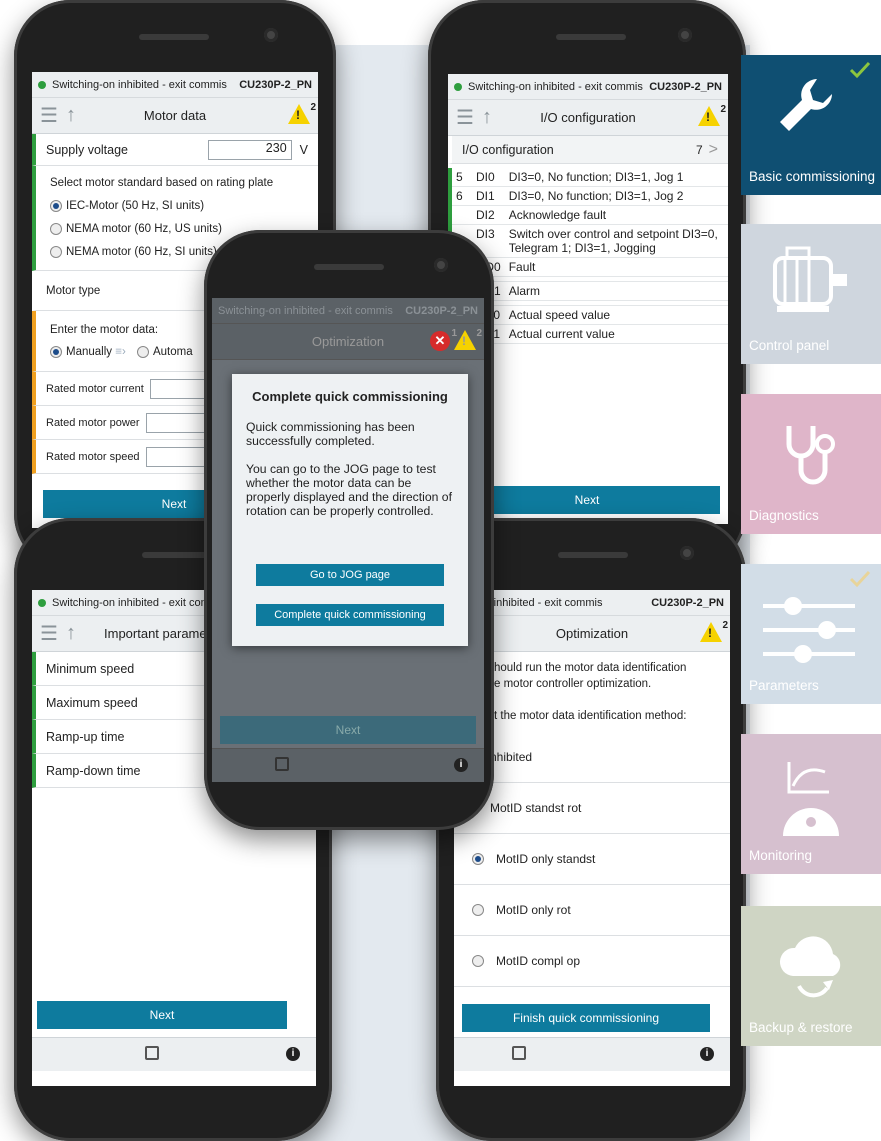 Image resolution: width=881 pixels, height=1141 pixels. What do you see at coordinates (90, 668) in the screenshot?
I see `min-speed-label: Minimum speed` at bounding box center [90, 668].